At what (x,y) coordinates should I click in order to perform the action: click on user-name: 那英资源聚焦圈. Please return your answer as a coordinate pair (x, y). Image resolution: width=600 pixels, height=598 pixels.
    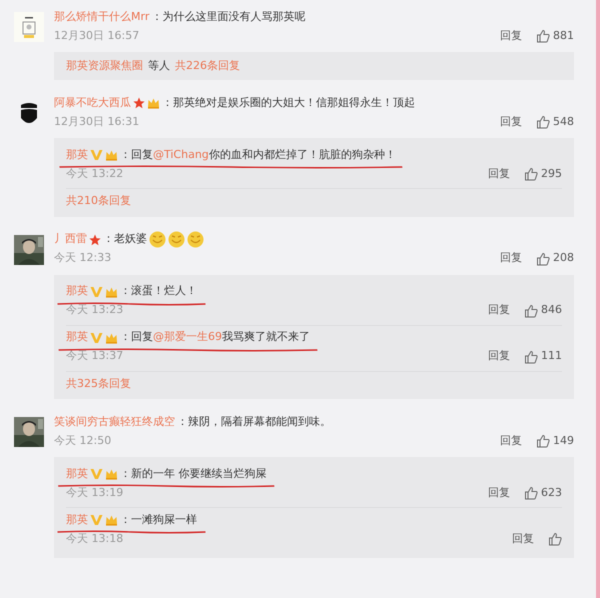
    Looking at the image, I should click on (104, 66).